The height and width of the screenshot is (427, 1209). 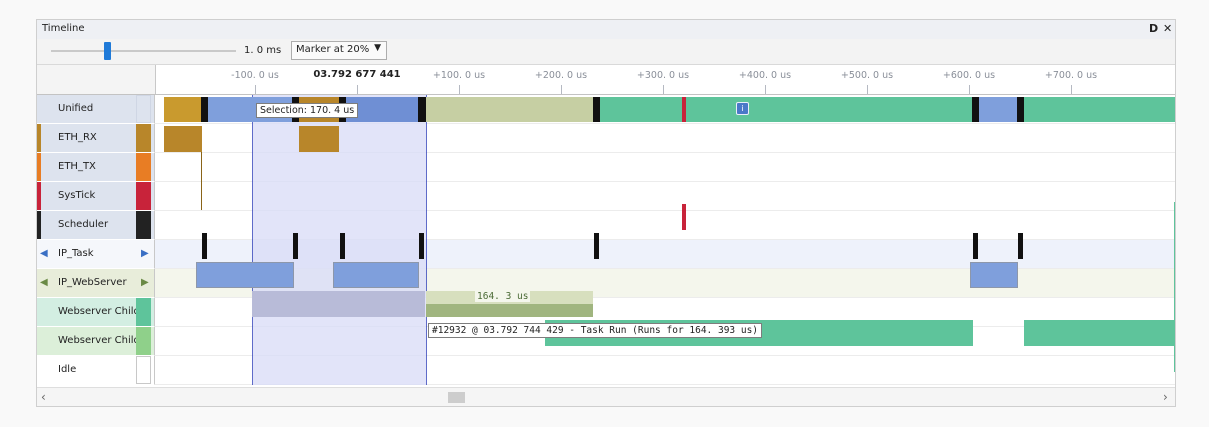 I want to click on ip-webserver-event, so click(x=338, y=304).